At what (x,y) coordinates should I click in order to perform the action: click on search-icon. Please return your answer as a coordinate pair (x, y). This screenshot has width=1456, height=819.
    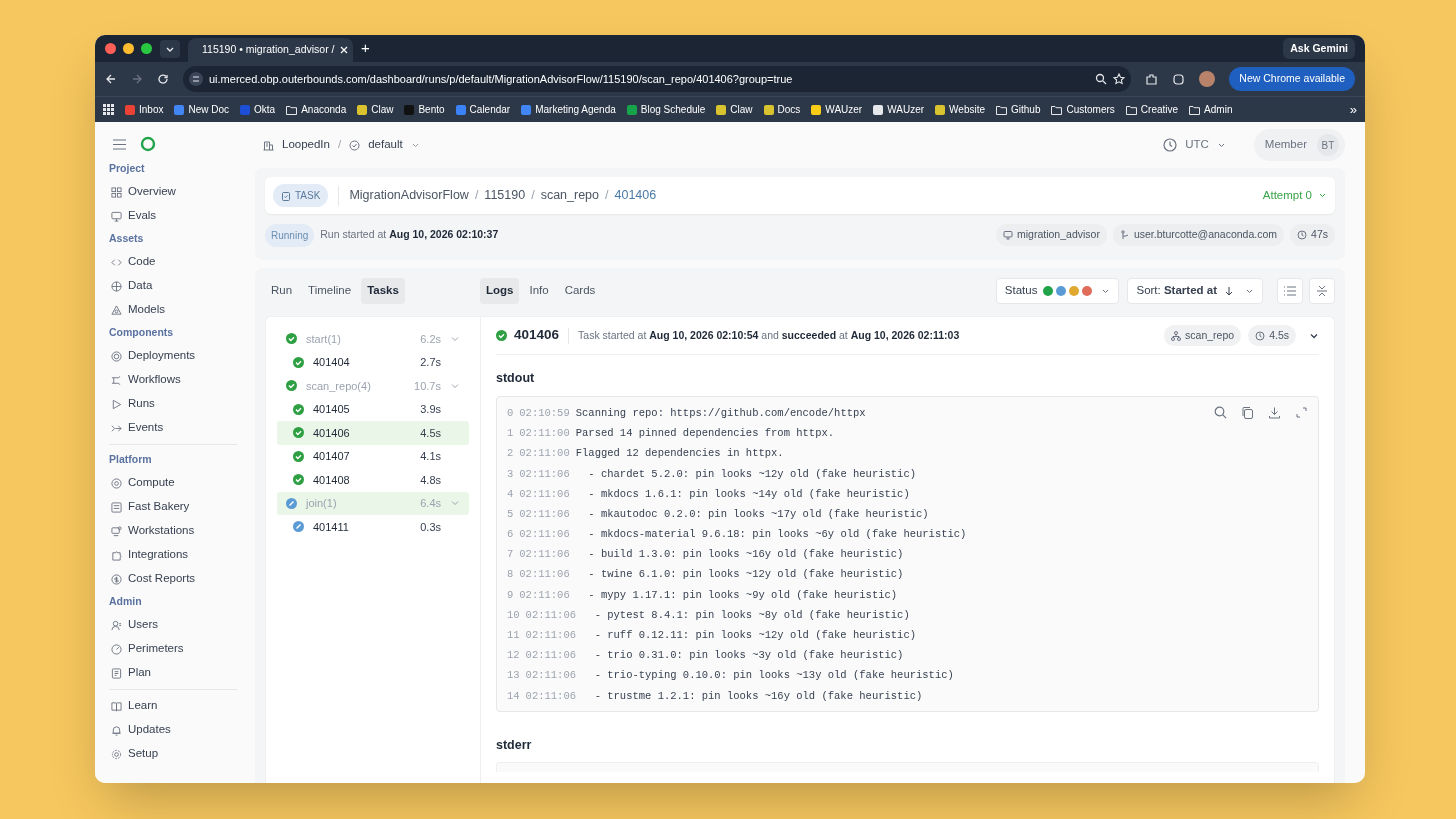
    Looking at the image, I should click on (1220, 412).